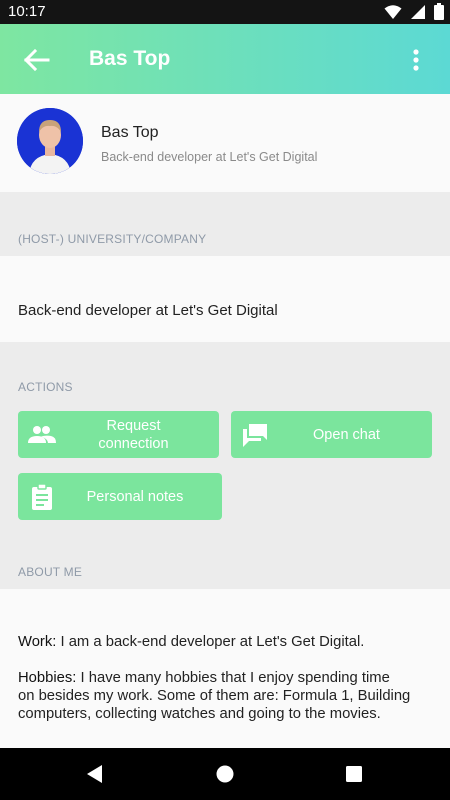  Describe the element at coordinates (130, 58) in the screenshot. I see `page-title: Bas Top` at that location.